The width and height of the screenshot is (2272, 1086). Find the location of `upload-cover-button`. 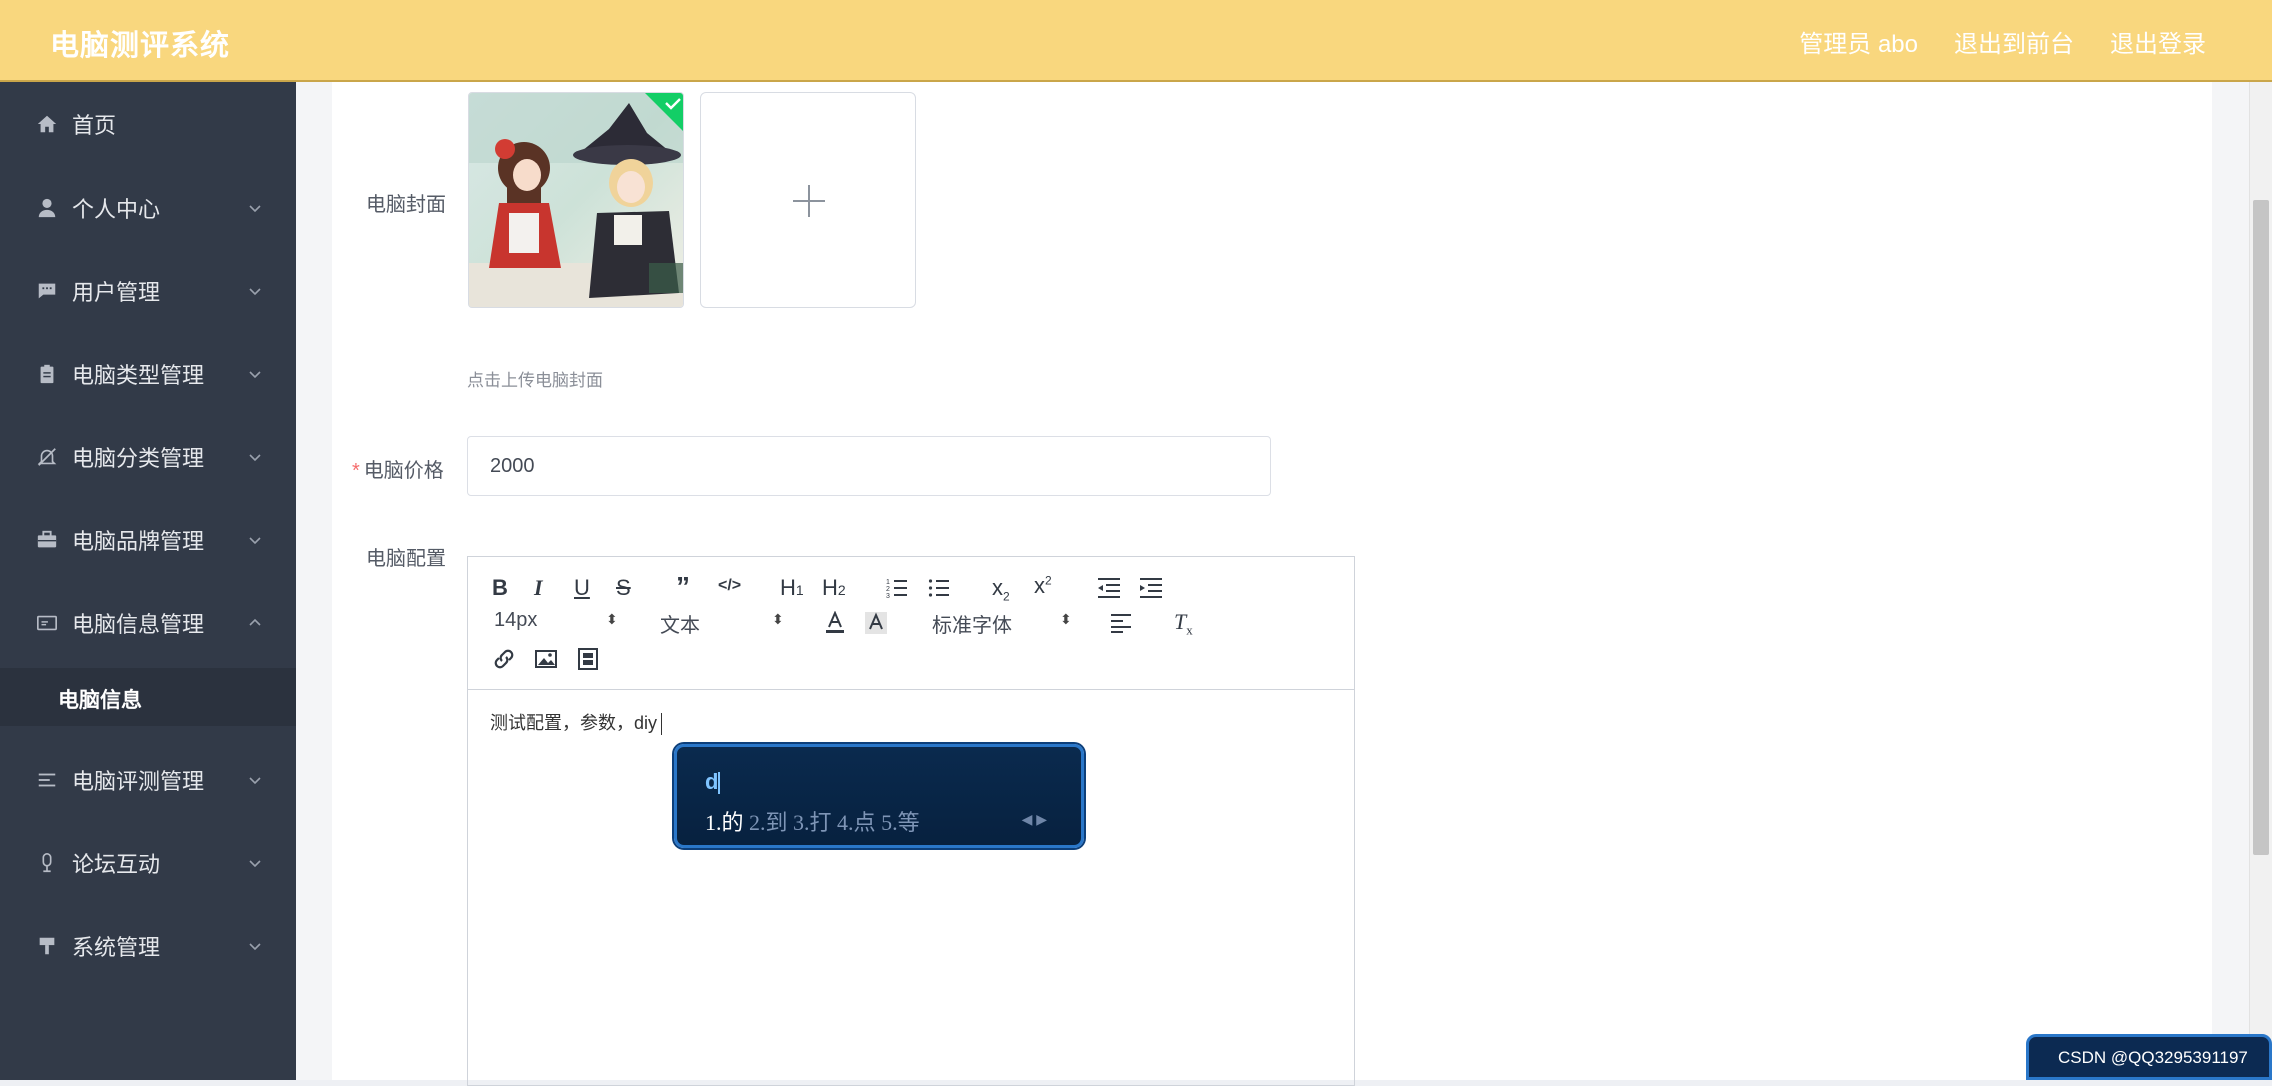

upload-cover-button is located at coordinates (808, 200).